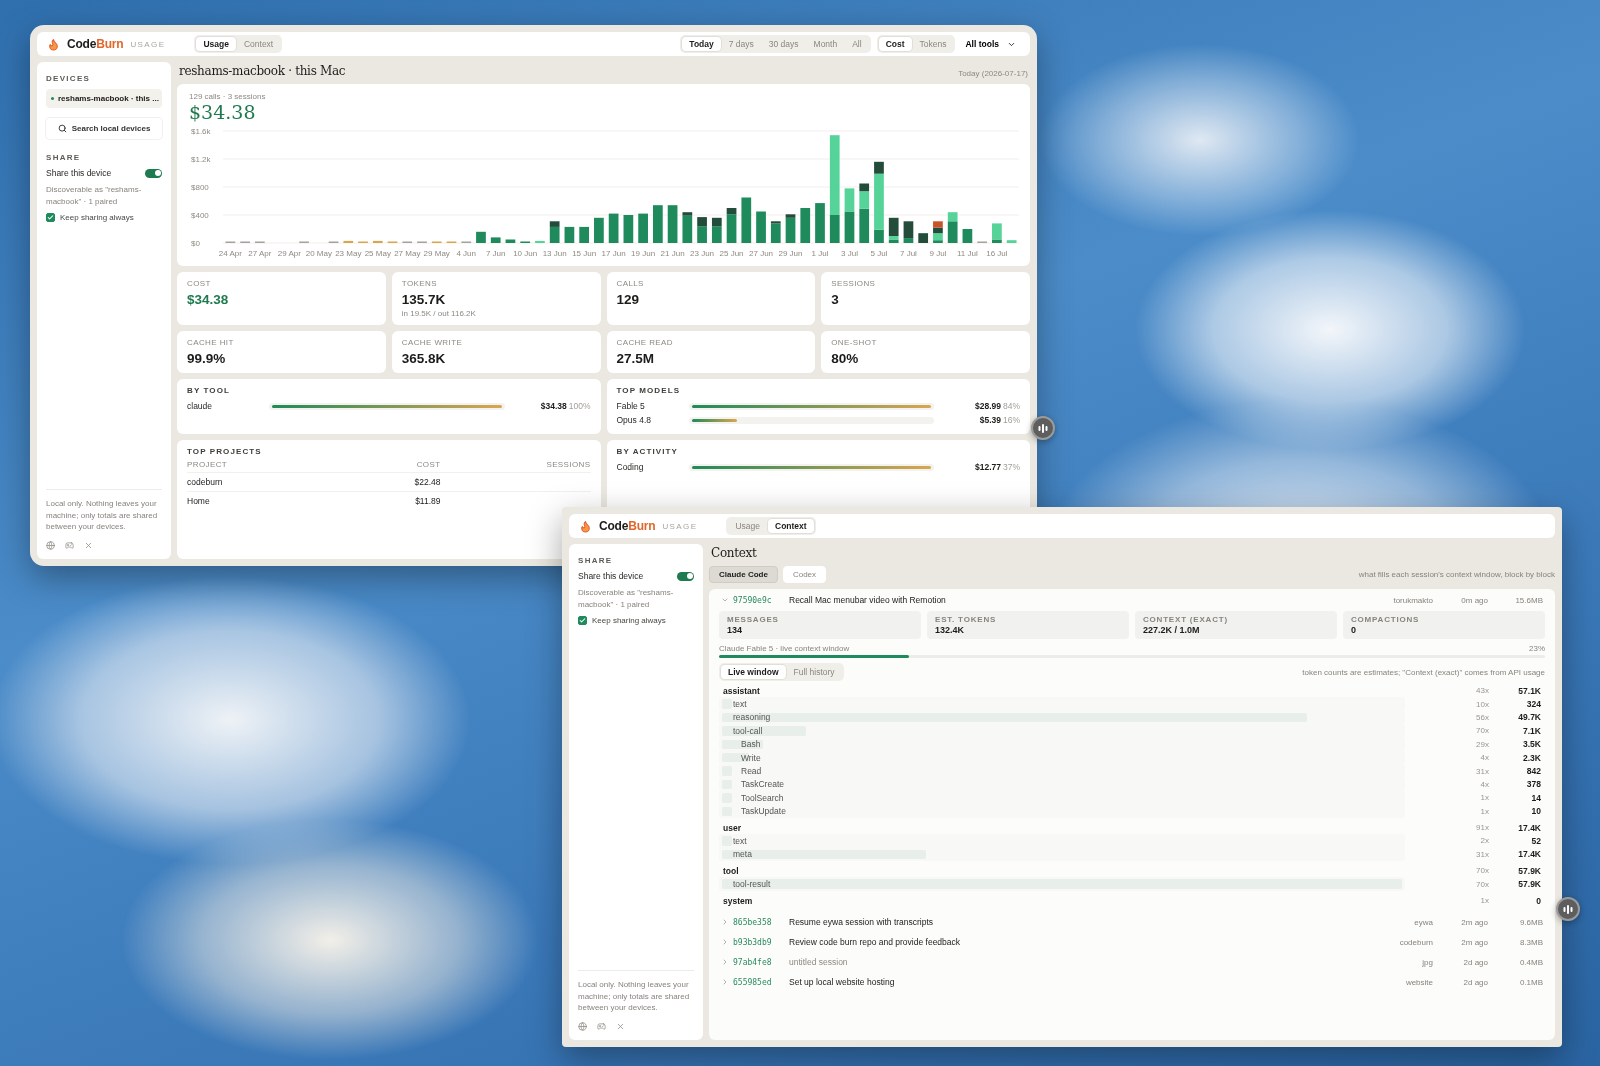 Image resolution: width=1600 pixels, height=1066 pixels. What do you see at coordinates (739, 841) in the screenshot?
I see `block-name: text` at bounding box center [739, 841].